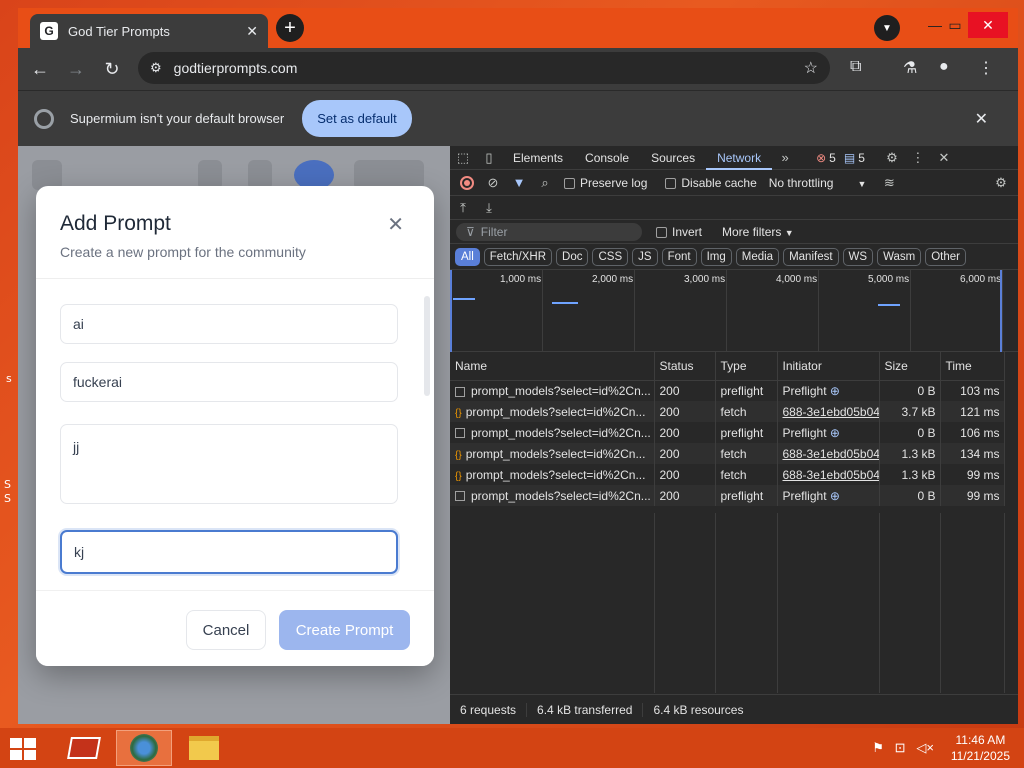 The width and height of the screenshot is (1024, 768). I want to click on maximize-button: ▭, so click(955, 25).